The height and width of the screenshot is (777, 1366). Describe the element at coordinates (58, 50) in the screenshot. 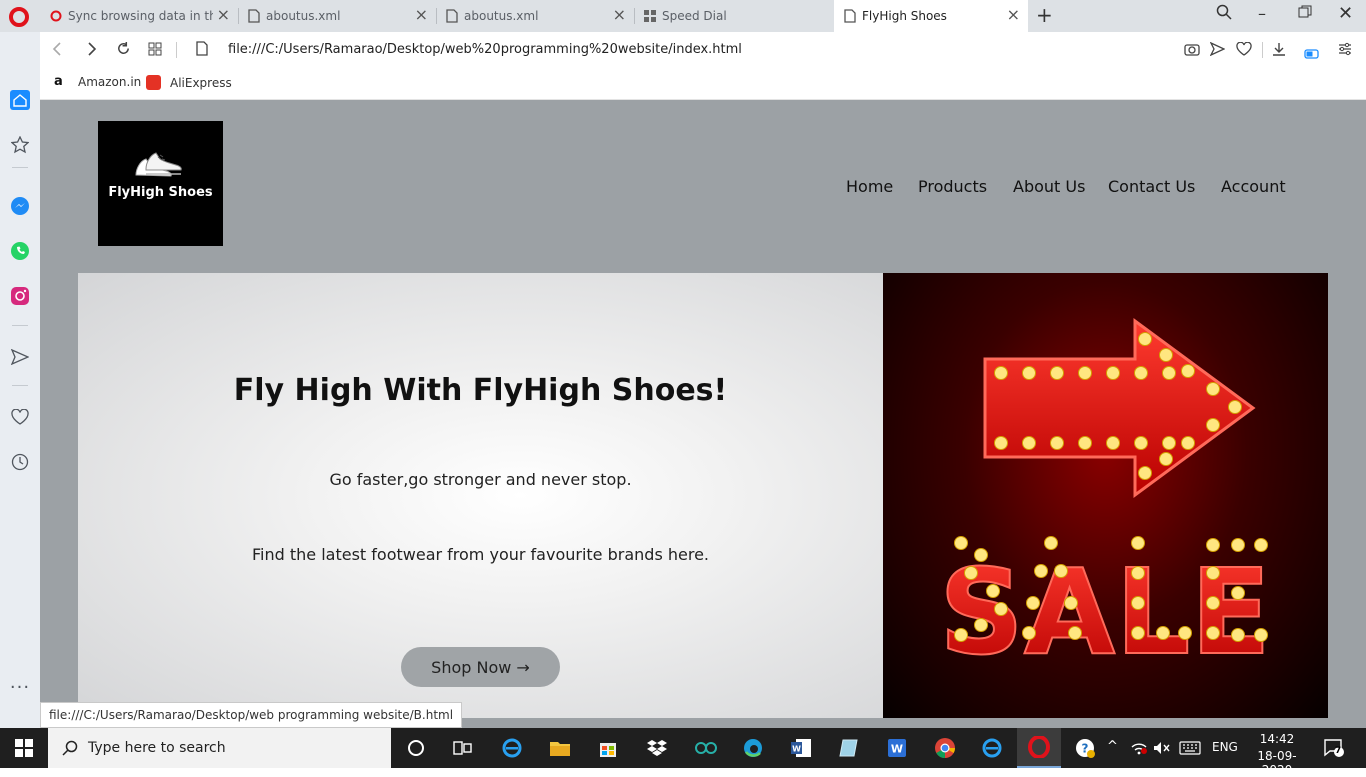

I see `back-icon` at that location.